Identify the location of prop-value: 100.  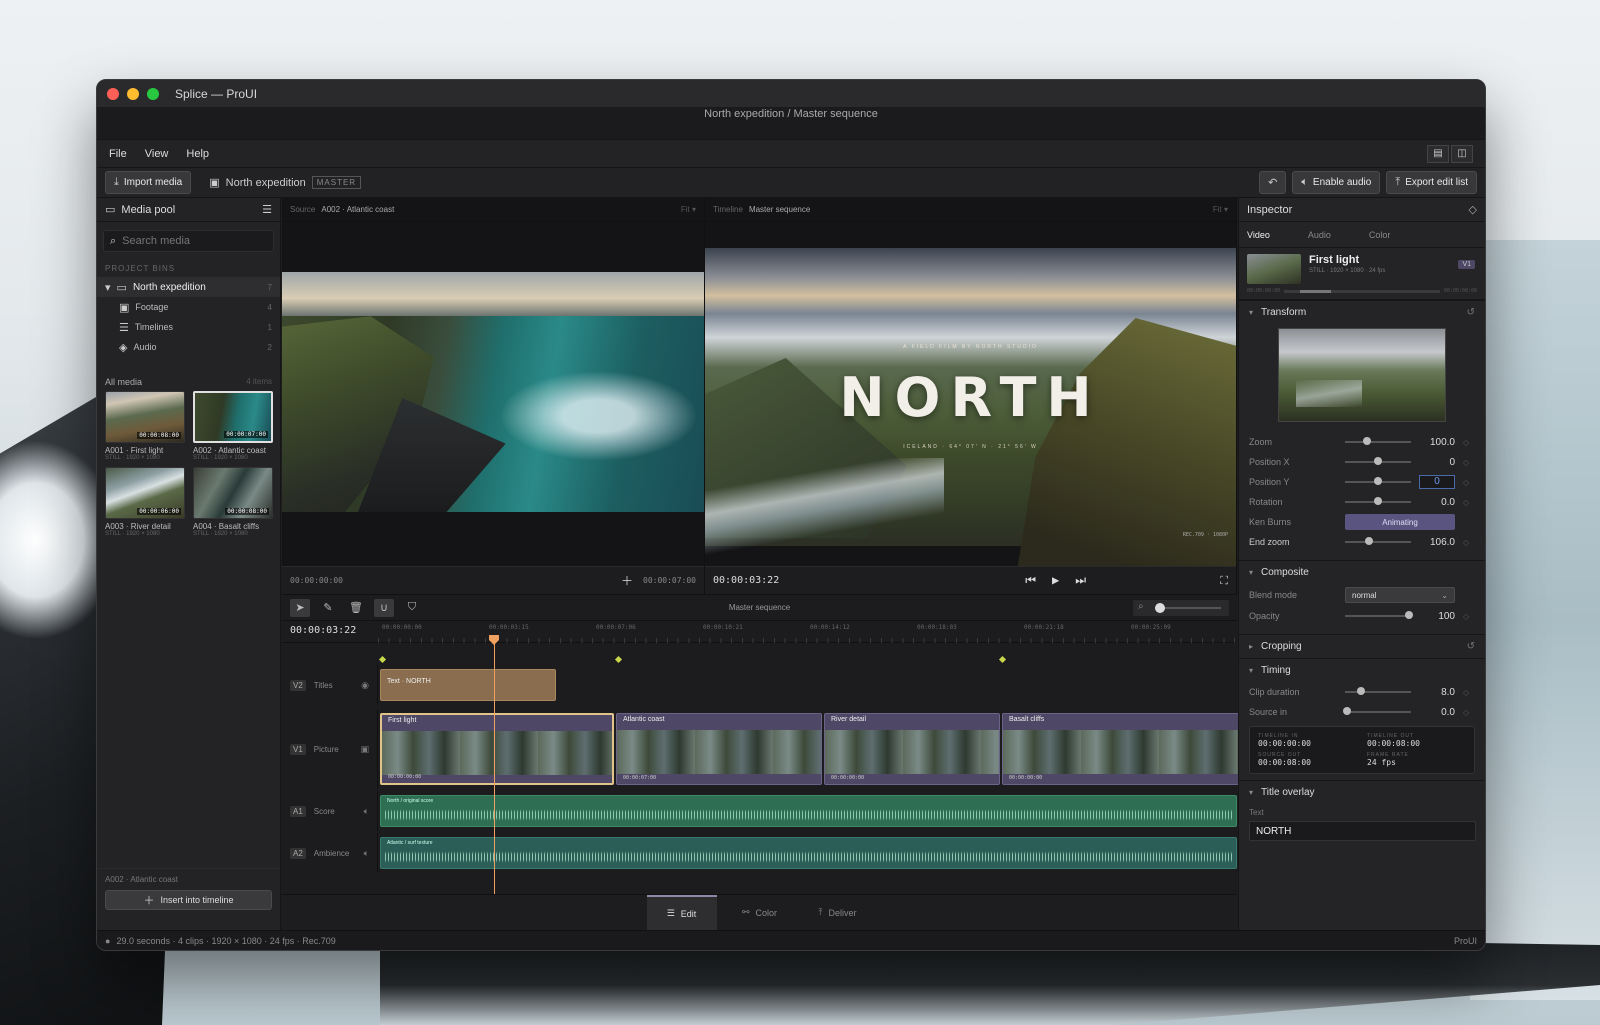
(1437, 616).